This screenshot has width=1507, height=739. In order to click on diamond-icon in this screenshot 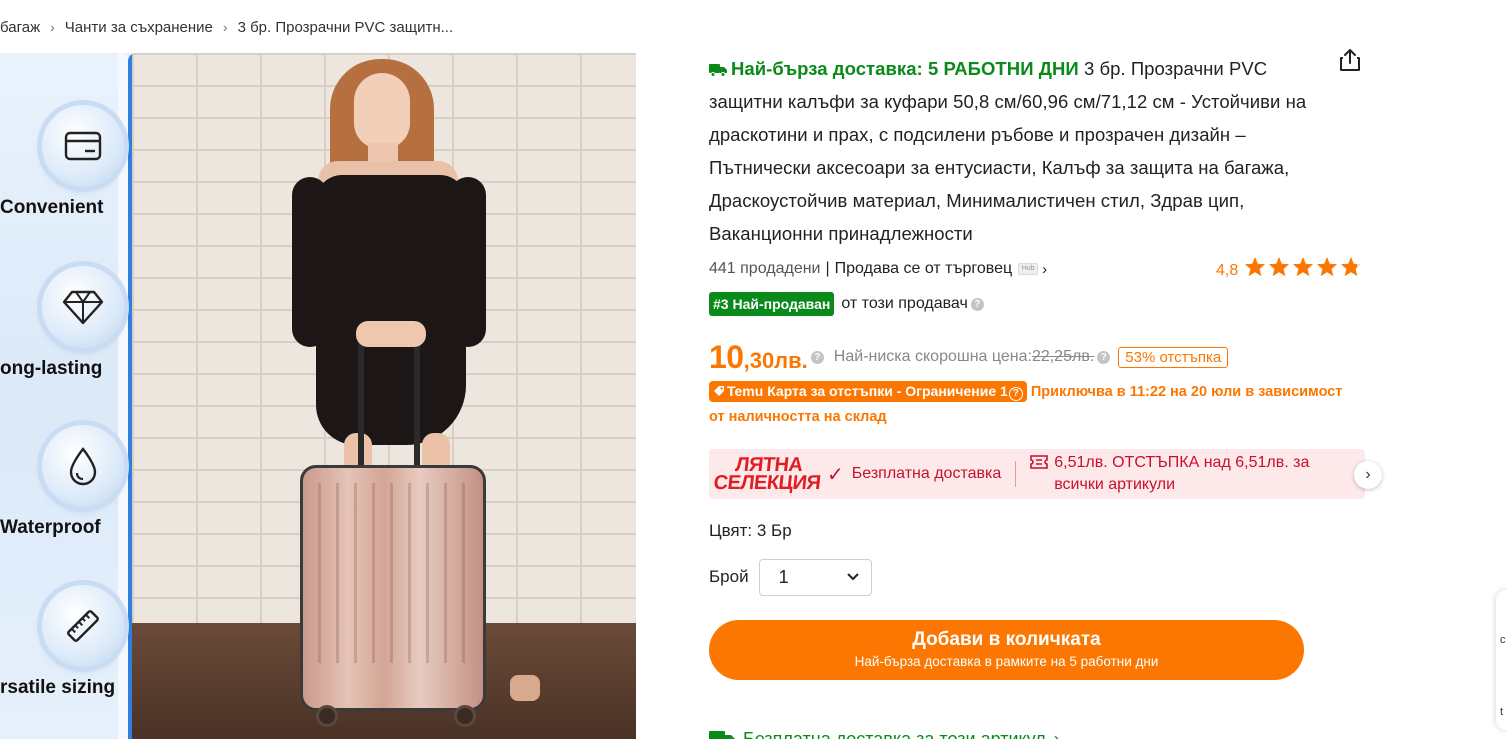, I will do `click(83, 307)`.